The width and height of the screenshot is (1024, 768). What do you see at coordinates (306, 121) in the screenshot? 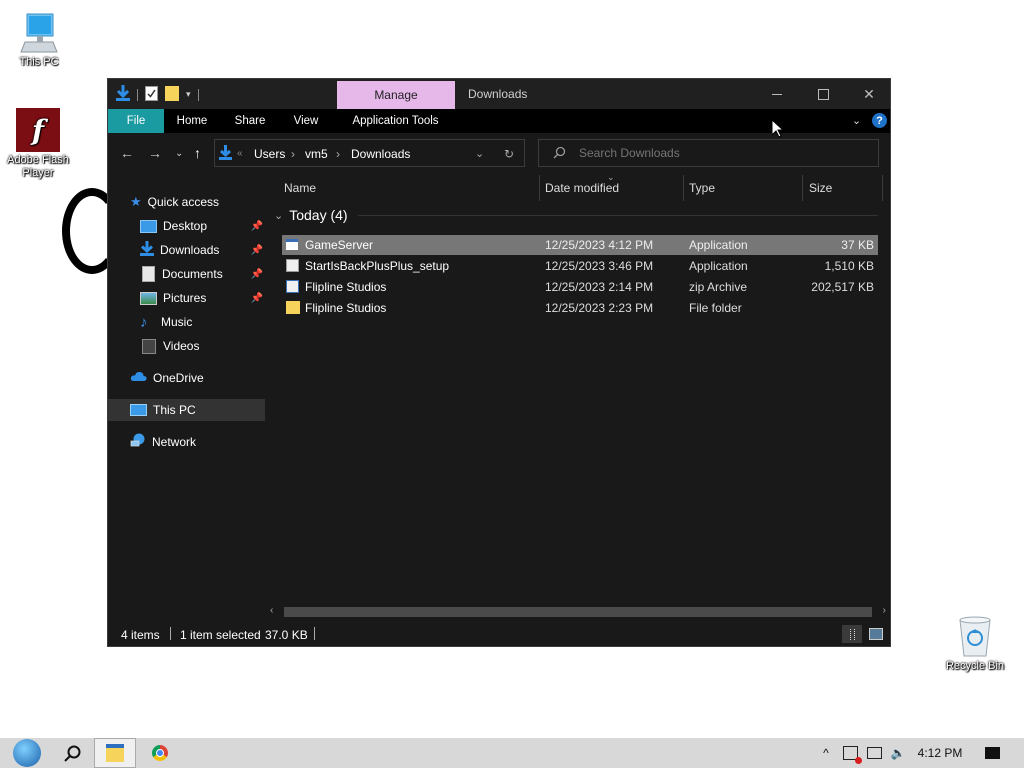
I see `tab-view: View` at bounding box center [306, 121].